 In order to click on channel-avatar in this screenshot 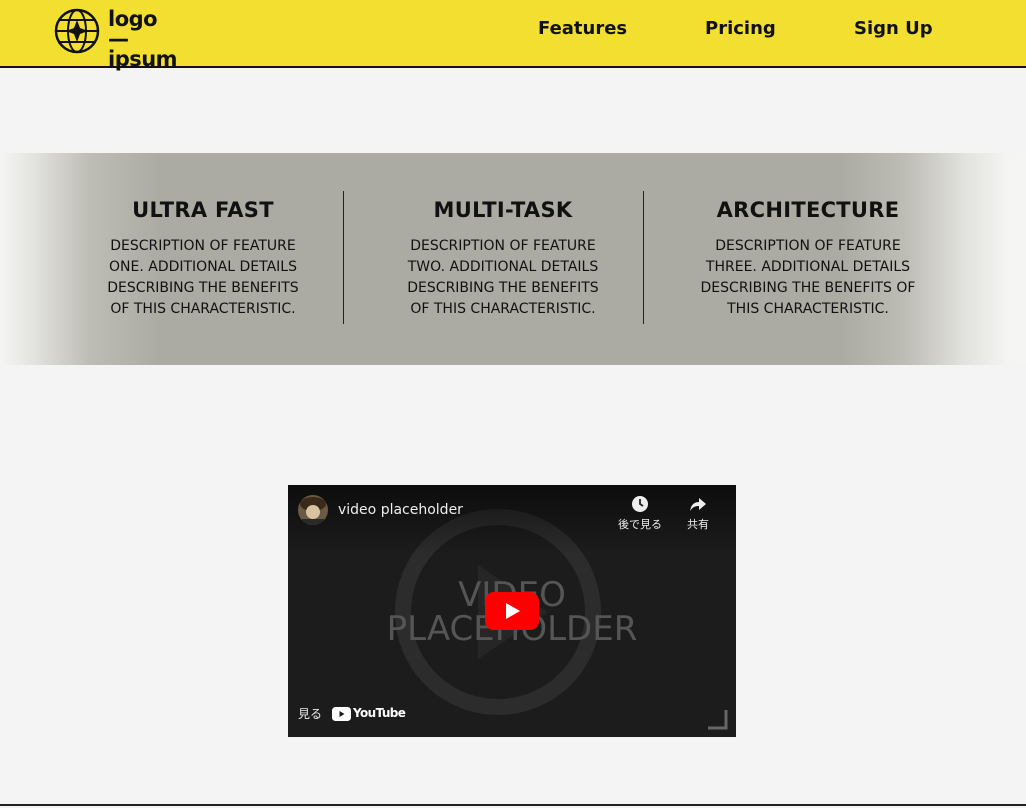, I will do `click(313, 510)`.